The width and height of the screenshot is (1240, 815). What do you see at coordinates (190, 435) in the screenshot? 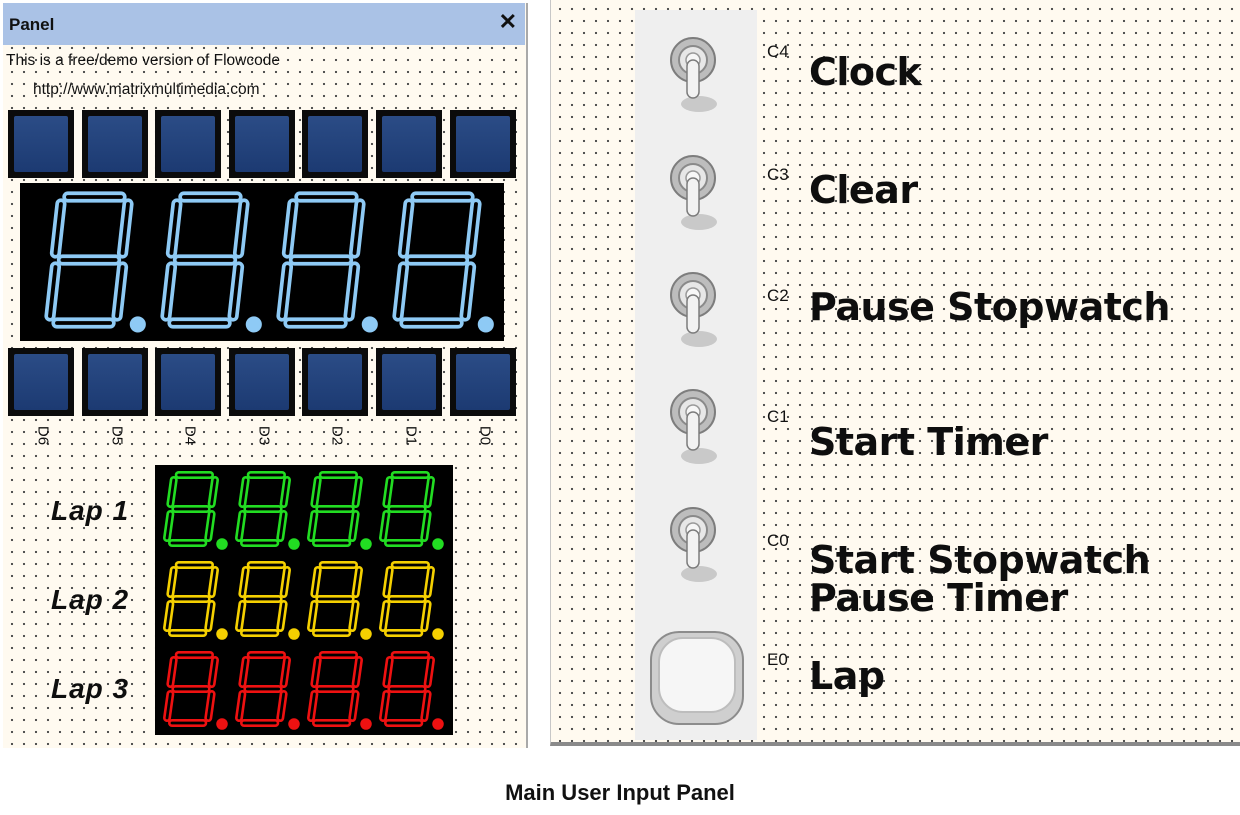
I see `port-label-d4: D4` at bounding box center [190, 435].